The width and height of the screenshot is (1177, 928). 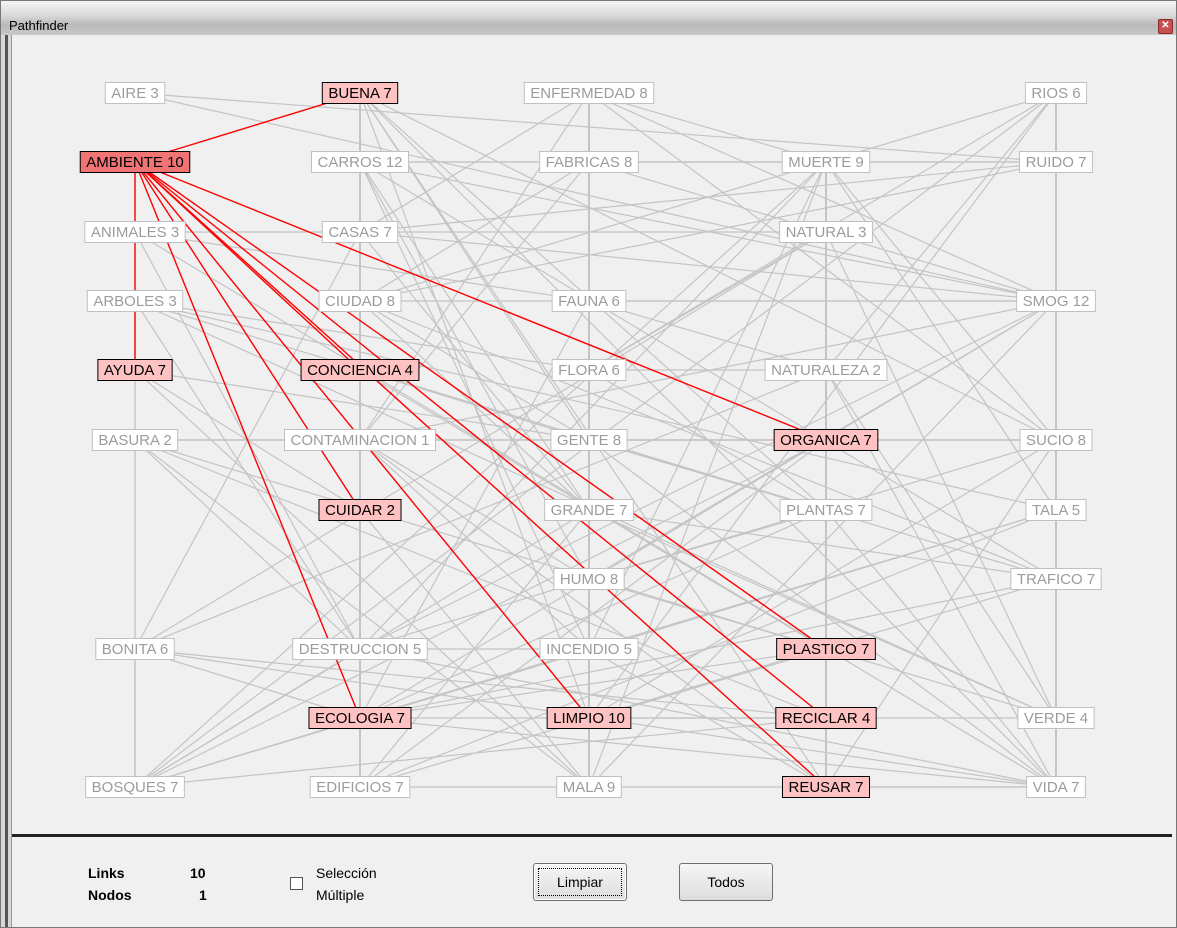 I want to click on node-tala: TALA 5, so click(x=1056, y=510).